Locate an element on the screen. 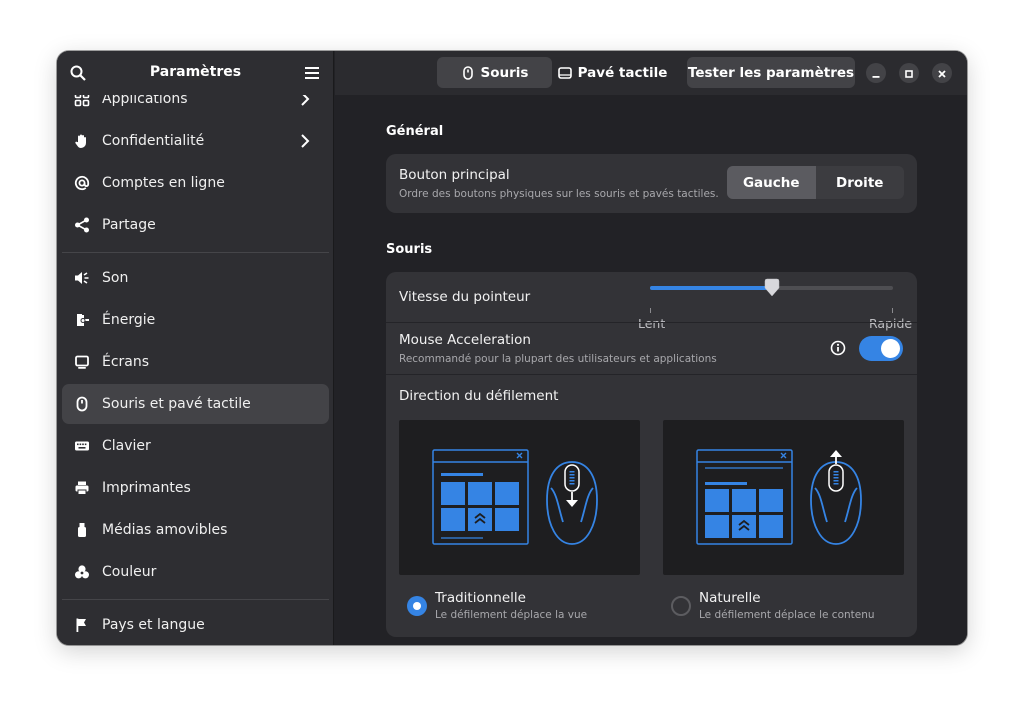  hand-icon is located at coordinates (82, 141).